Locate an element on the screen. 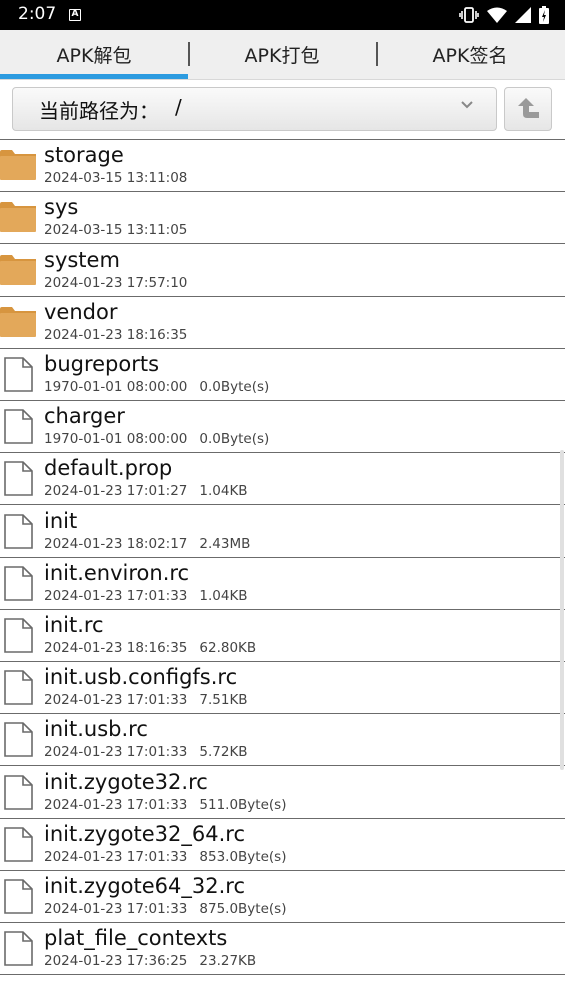  file-meta: 2024-01-23 17:01:33 511.0Byte(s) is located at coordinates (165, 805).